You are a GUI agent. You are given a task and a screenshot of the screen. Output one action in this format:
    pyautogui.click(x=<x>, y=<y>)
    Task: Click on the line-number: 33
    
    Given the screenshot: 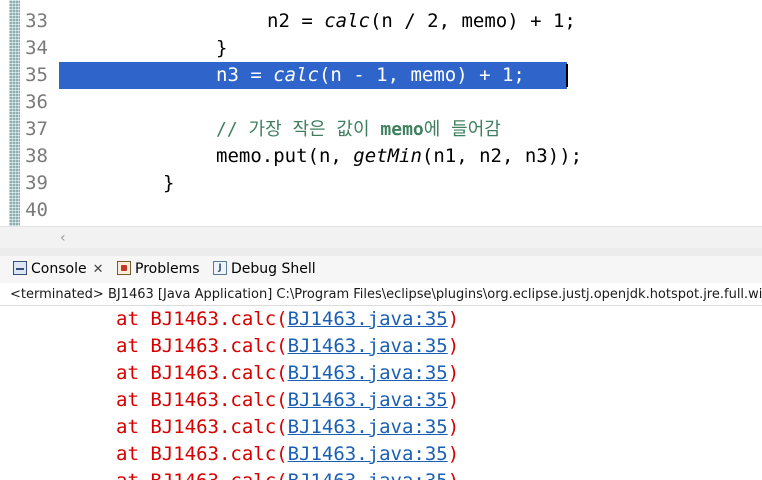 What is the action you would take?
    pyautogui.click(x=36, y=21)
    